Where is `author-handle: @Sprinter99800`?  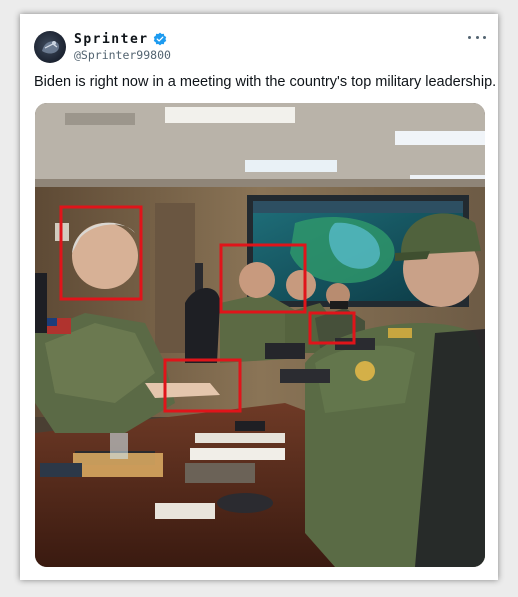
author-handle: @Sprinter99800 is located at coordinates (122, 55).